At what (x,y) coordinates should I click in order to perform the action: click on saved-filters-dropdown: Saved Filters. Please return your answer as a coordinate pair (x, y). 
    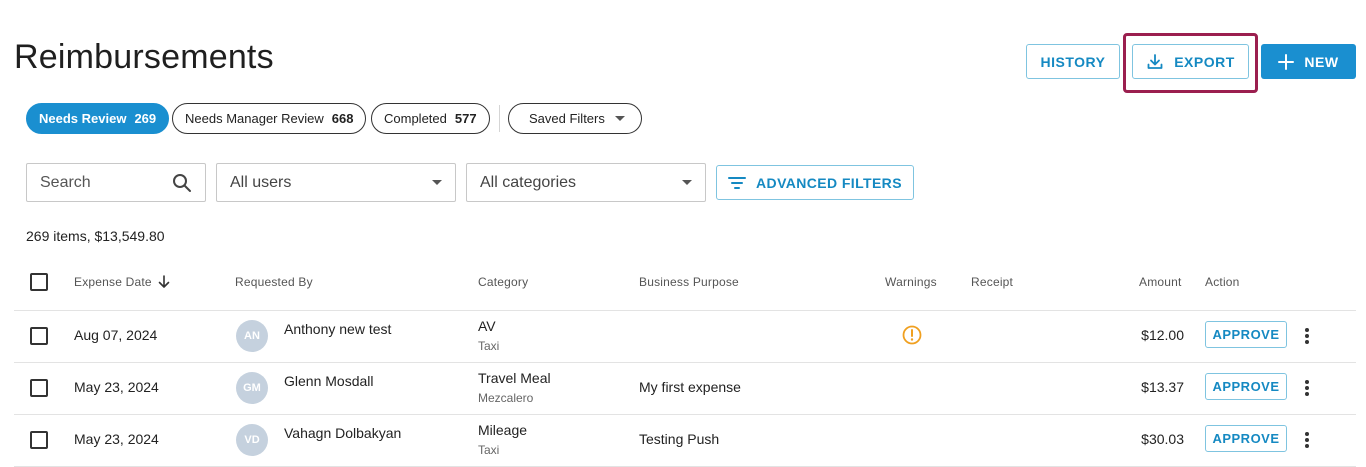
    Looking at the image, I should click on (575, 118).